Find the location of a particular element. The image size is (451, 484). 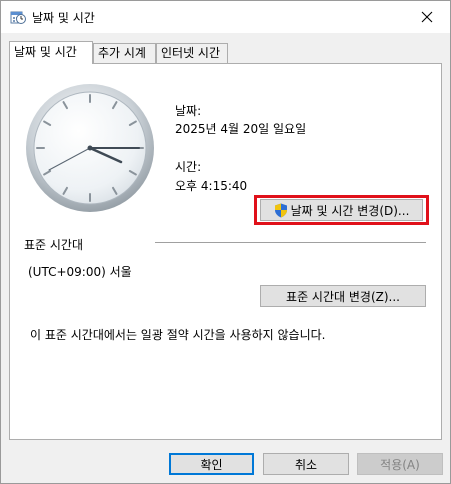

close-button is located at coordinates (427, 17).